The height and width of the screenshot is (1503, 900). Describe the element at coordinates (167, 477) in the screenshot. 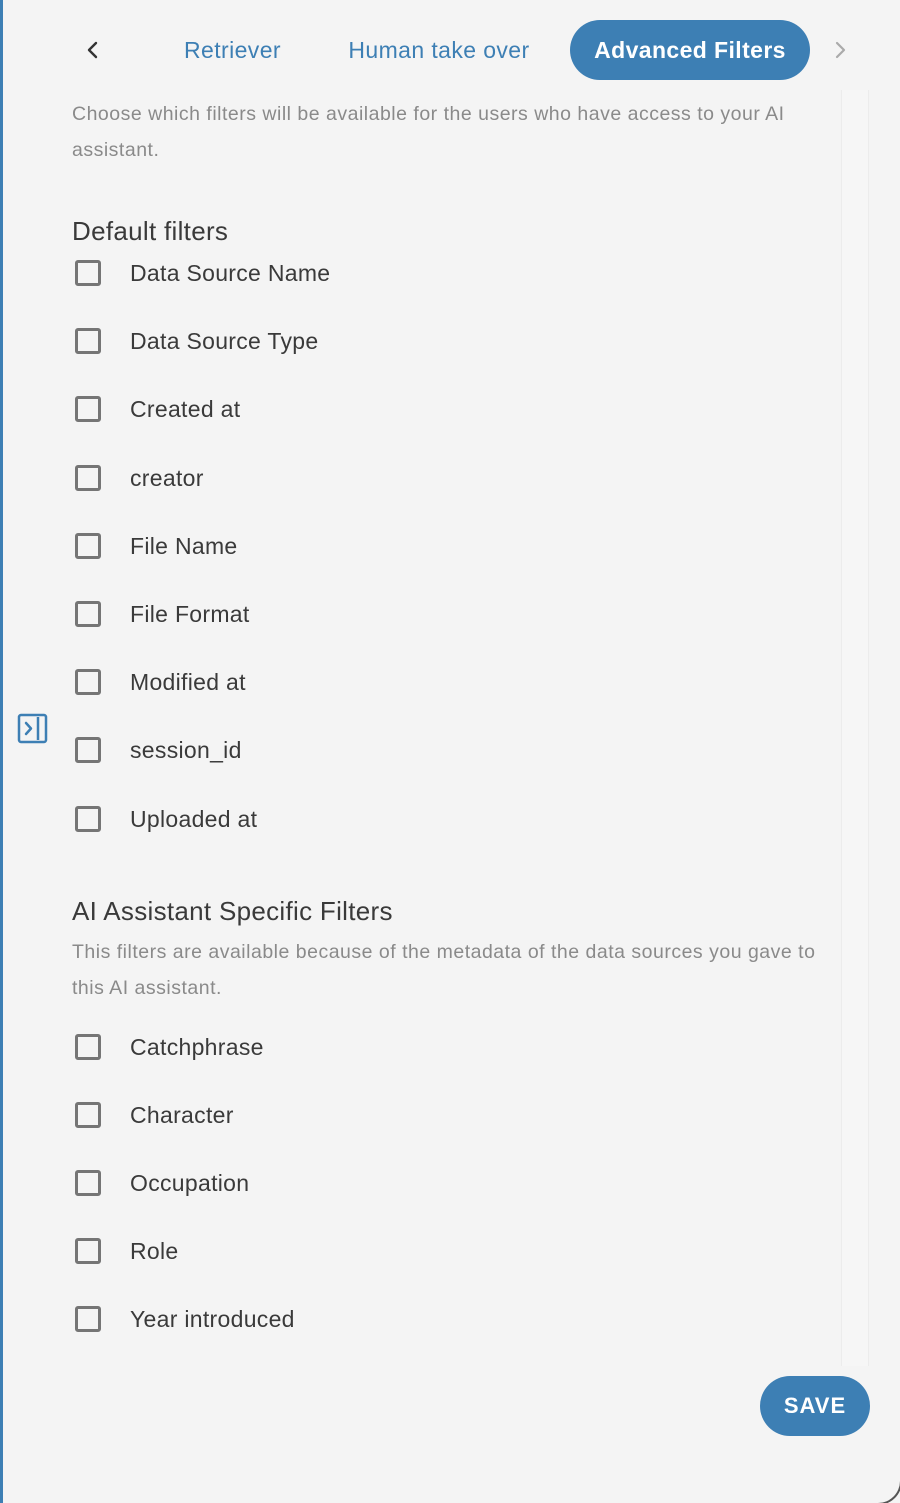

I see `filter-label: creator` at that location.